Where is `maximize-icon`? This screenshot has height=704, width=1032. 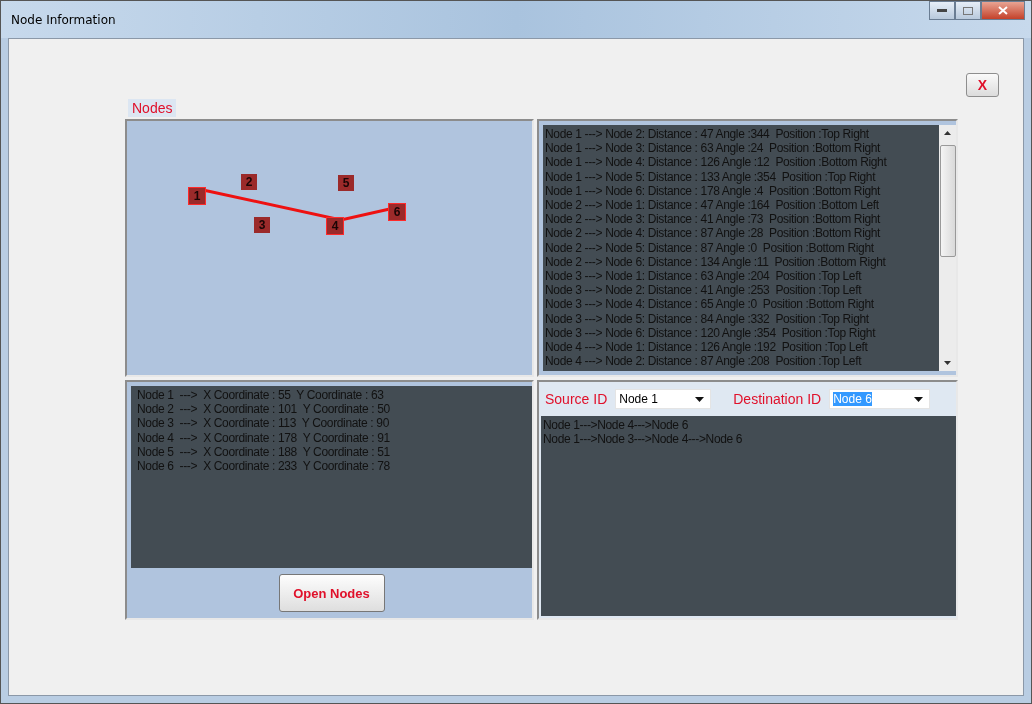
maximize-icon is located at coordinates (968, 10).